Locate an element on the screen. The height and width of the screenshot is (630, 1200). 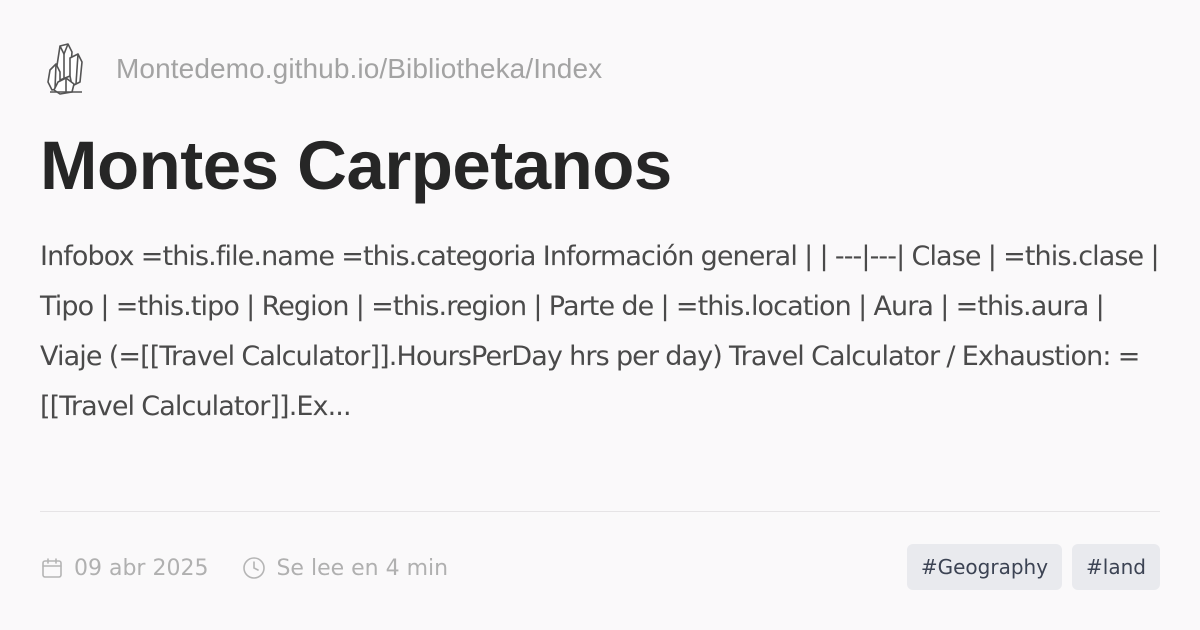
tag-geography: #Geography is located at coordinates (984, 567).